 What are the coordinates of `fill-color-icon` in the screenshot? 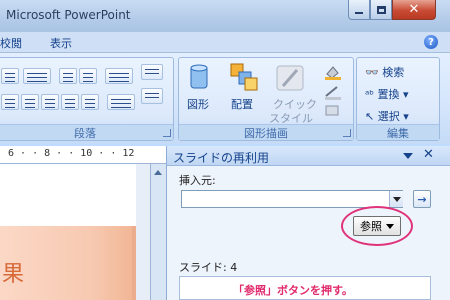 It's located at (333, 72).